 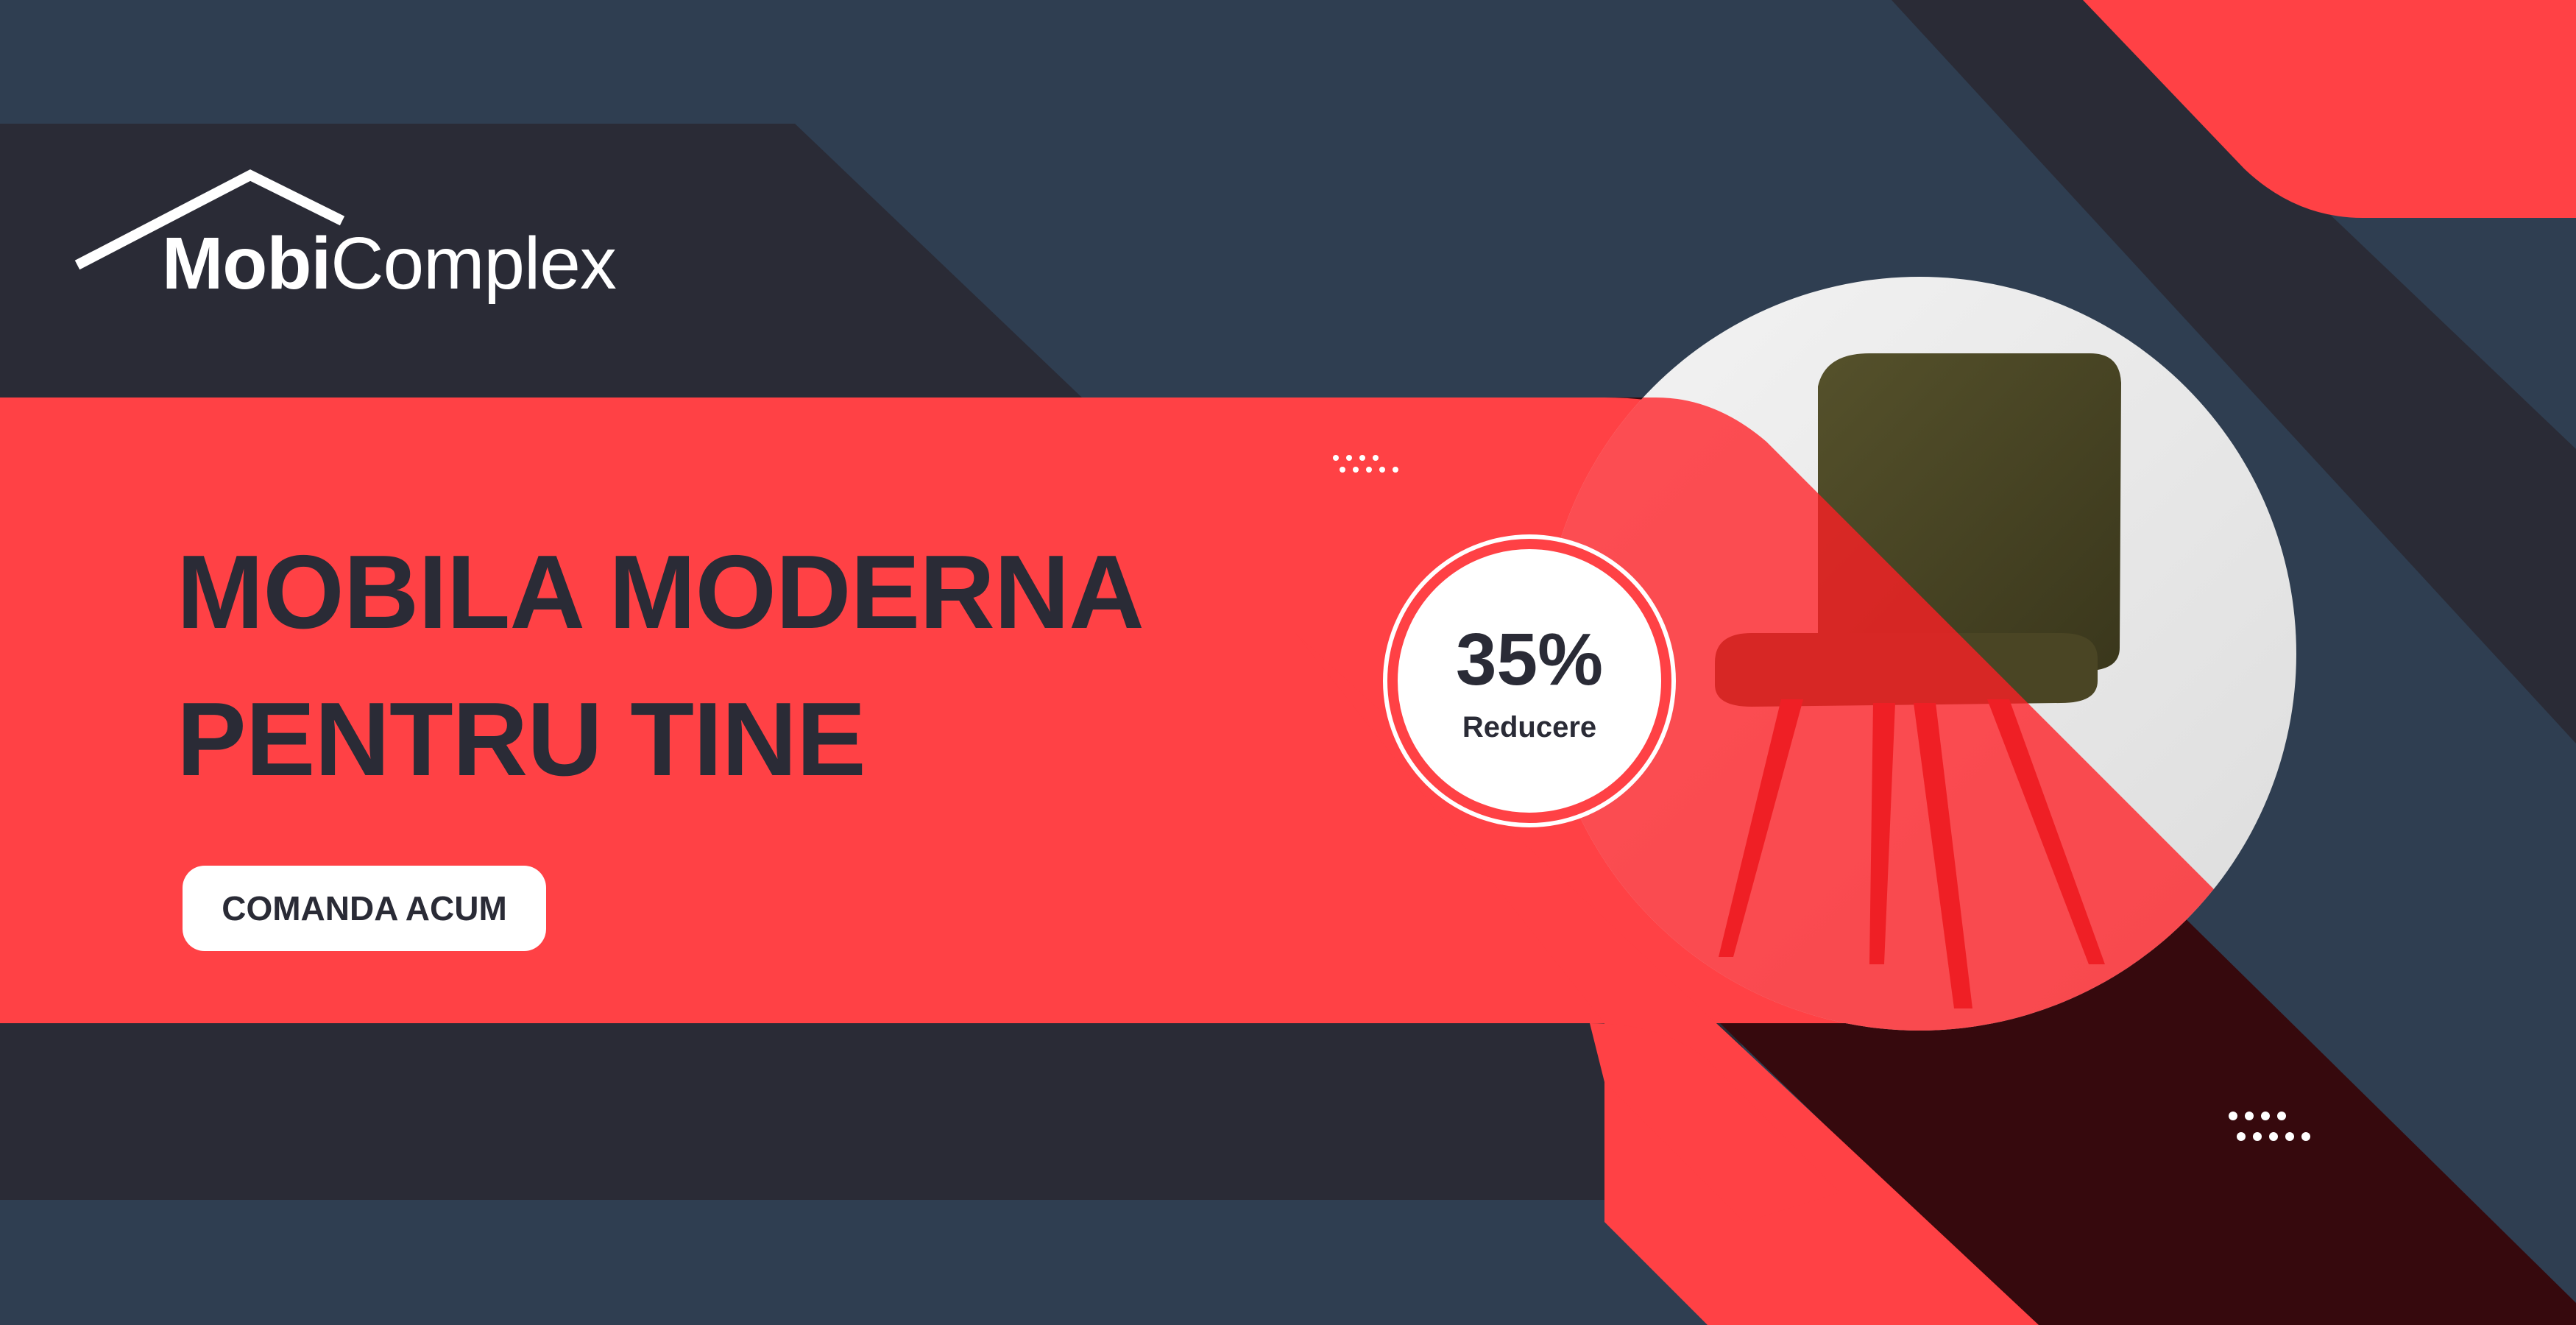 I want to click on discount-label: Reducere, so click(x=1529, y=727).